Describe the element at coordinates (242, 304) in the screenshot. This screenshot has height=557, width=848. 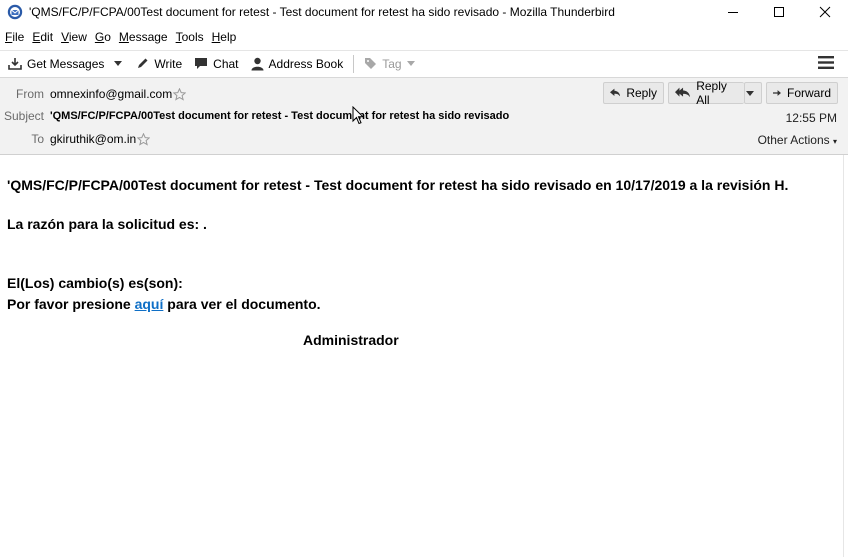
I see `press-text-after: para ver el documento.` at that location.